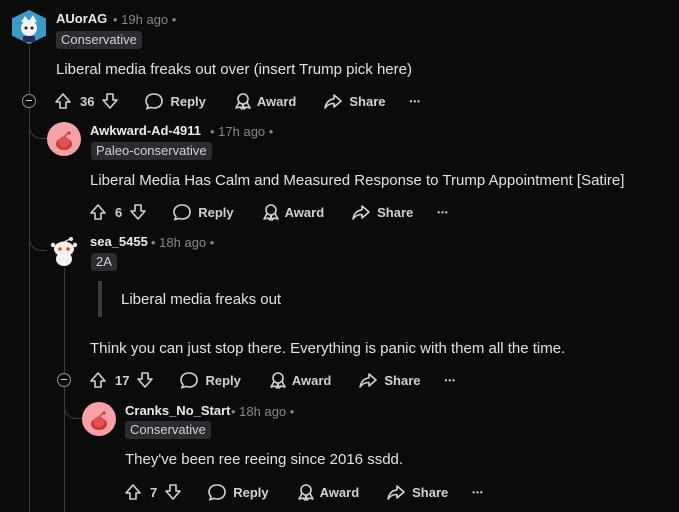  I want to click on thread-connector, so click(73, 404).